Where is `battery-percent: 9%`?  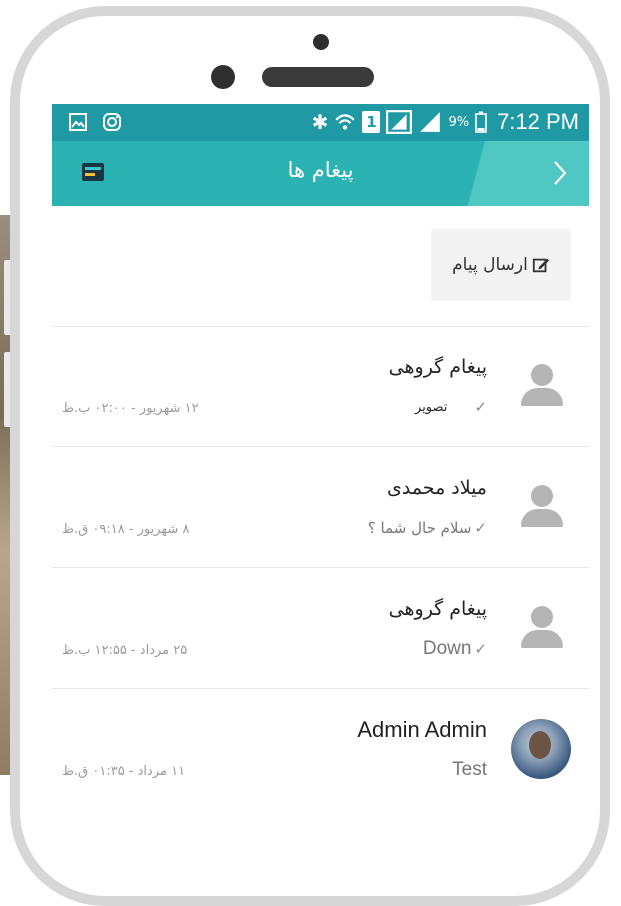
battery-percent: 9% is located at coordinates (459, 122).